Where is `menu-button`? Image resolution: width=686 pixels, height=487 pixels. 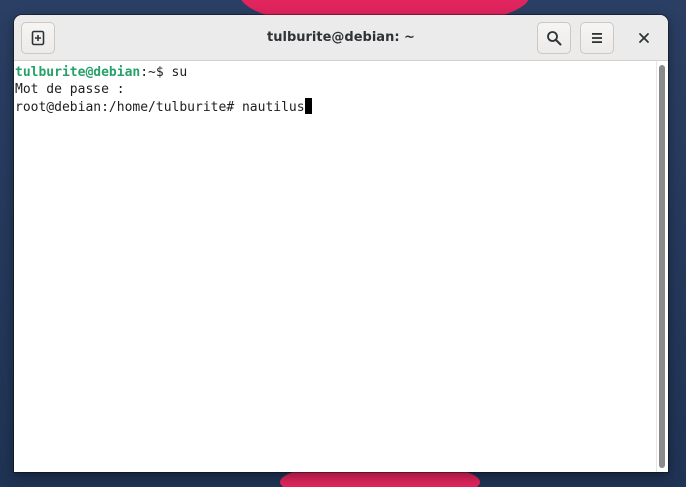 menu-button is located at coordinates (597, 38).